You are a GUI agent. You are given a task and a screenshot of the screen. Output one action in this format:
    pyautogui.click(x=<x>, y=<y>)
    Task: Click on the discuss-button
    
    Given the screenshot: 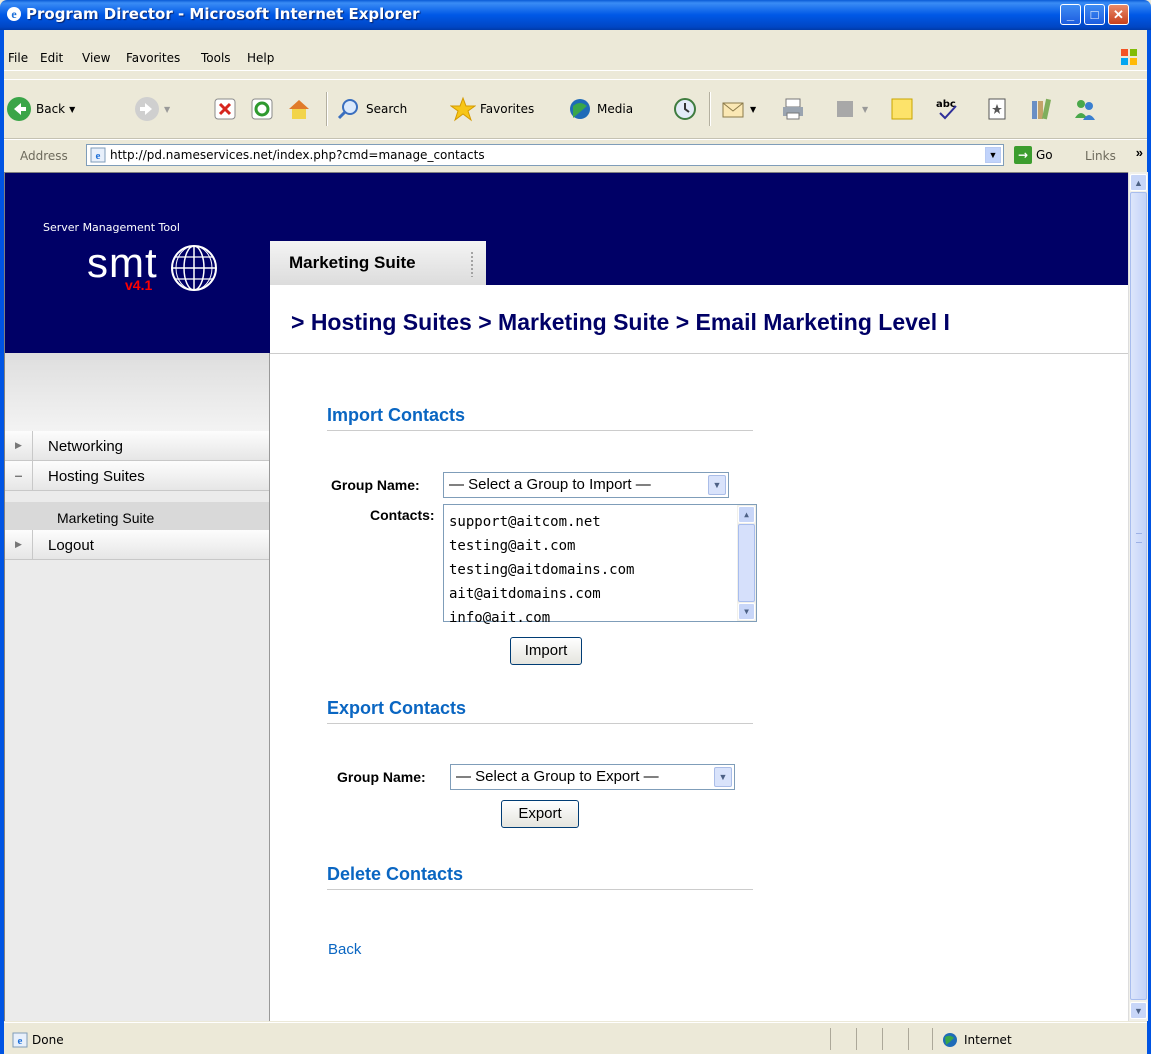 What is the action you would take?
    pyautogui.click(x=902, y=109)
    